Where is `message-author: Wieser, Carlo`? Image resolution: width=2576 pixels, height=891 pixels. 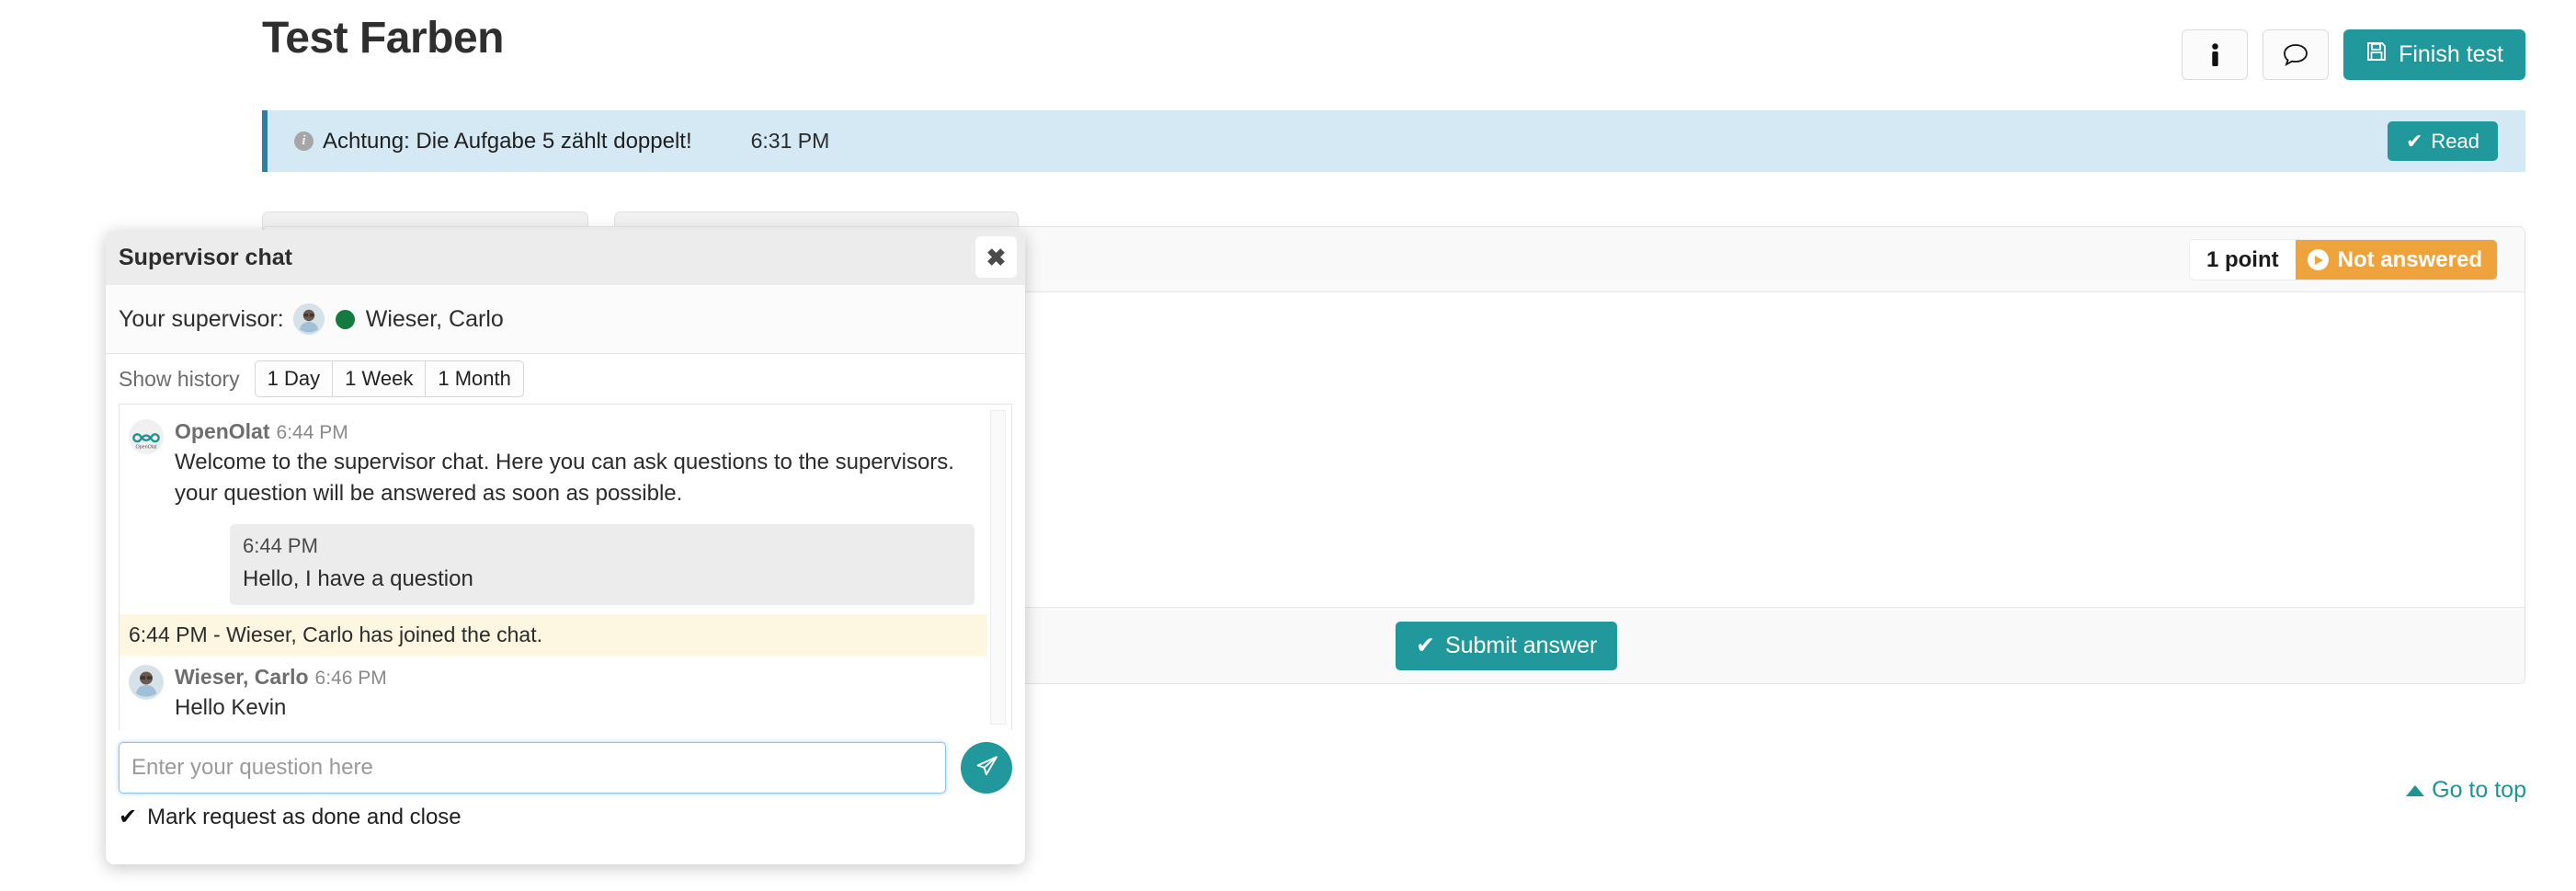
message-author: Wieser, Carlo is located at coordinates (242, 677).